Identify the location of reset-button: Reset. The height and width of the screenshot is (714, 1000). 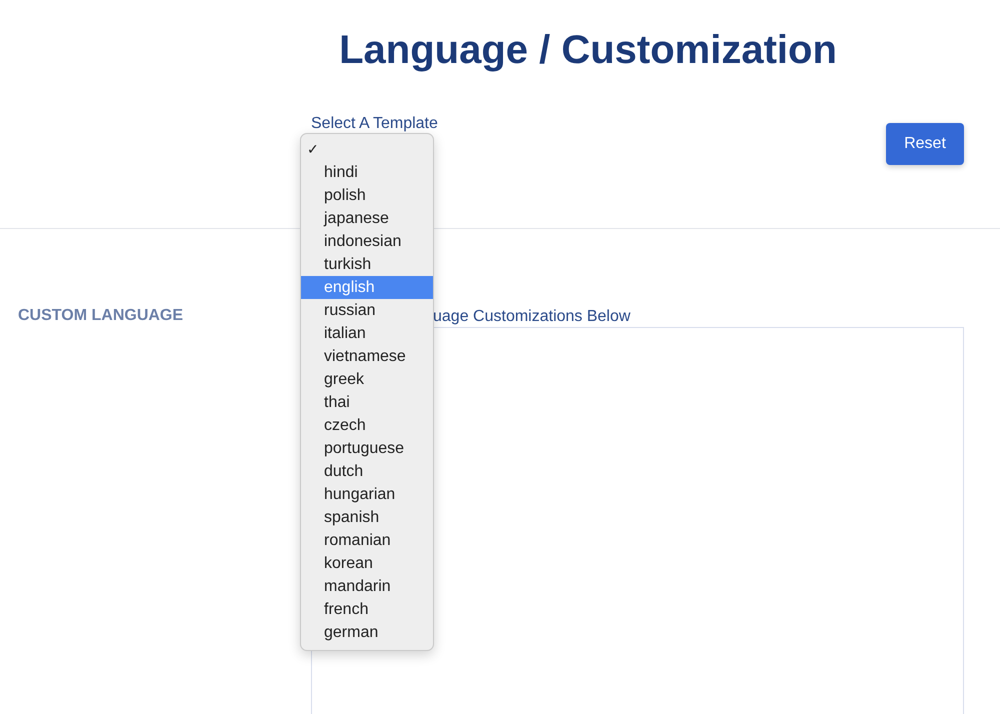
(925, 144).